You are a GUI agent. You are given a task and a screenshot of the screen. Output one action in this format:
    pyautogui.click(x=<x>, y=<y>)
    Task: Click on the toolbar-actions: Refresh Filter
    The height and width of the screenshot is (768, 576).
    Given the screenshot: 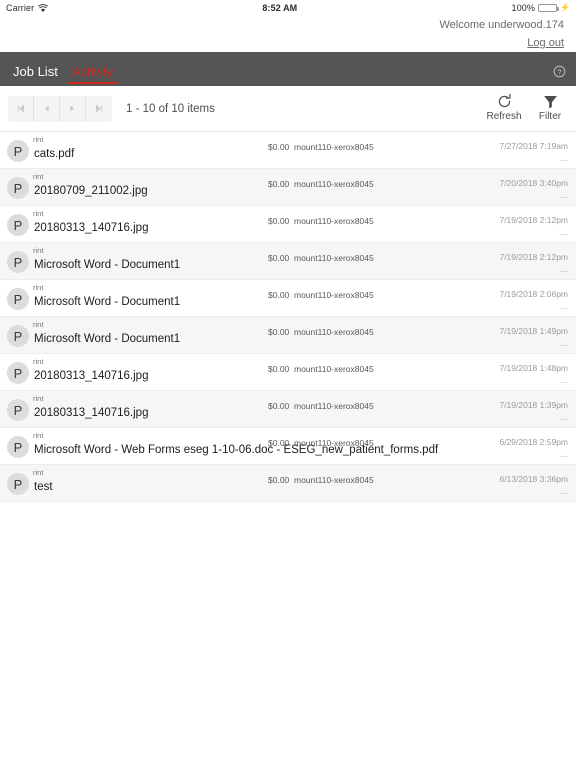 What is the action you would take?
    pyautogui.click(x=527, y=105)
    